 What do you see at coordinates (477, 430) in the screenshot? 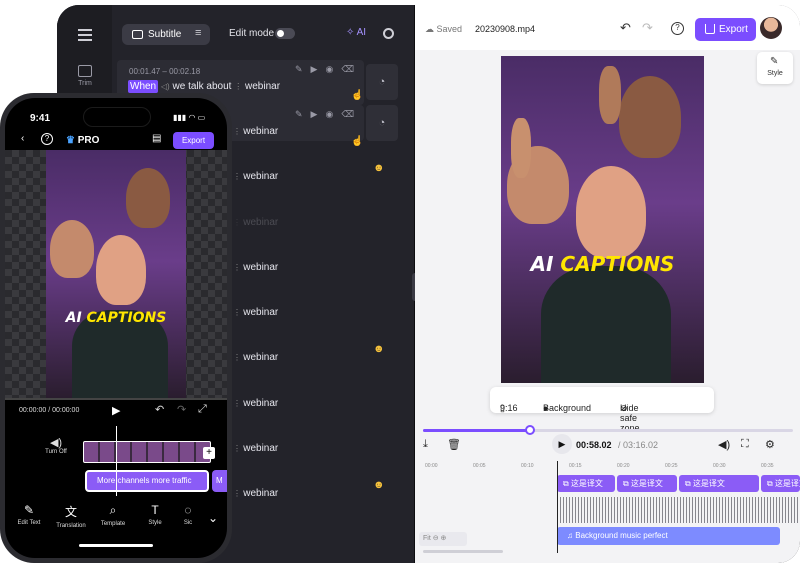
I see `progress-fill` at bounding box center [477, 430].